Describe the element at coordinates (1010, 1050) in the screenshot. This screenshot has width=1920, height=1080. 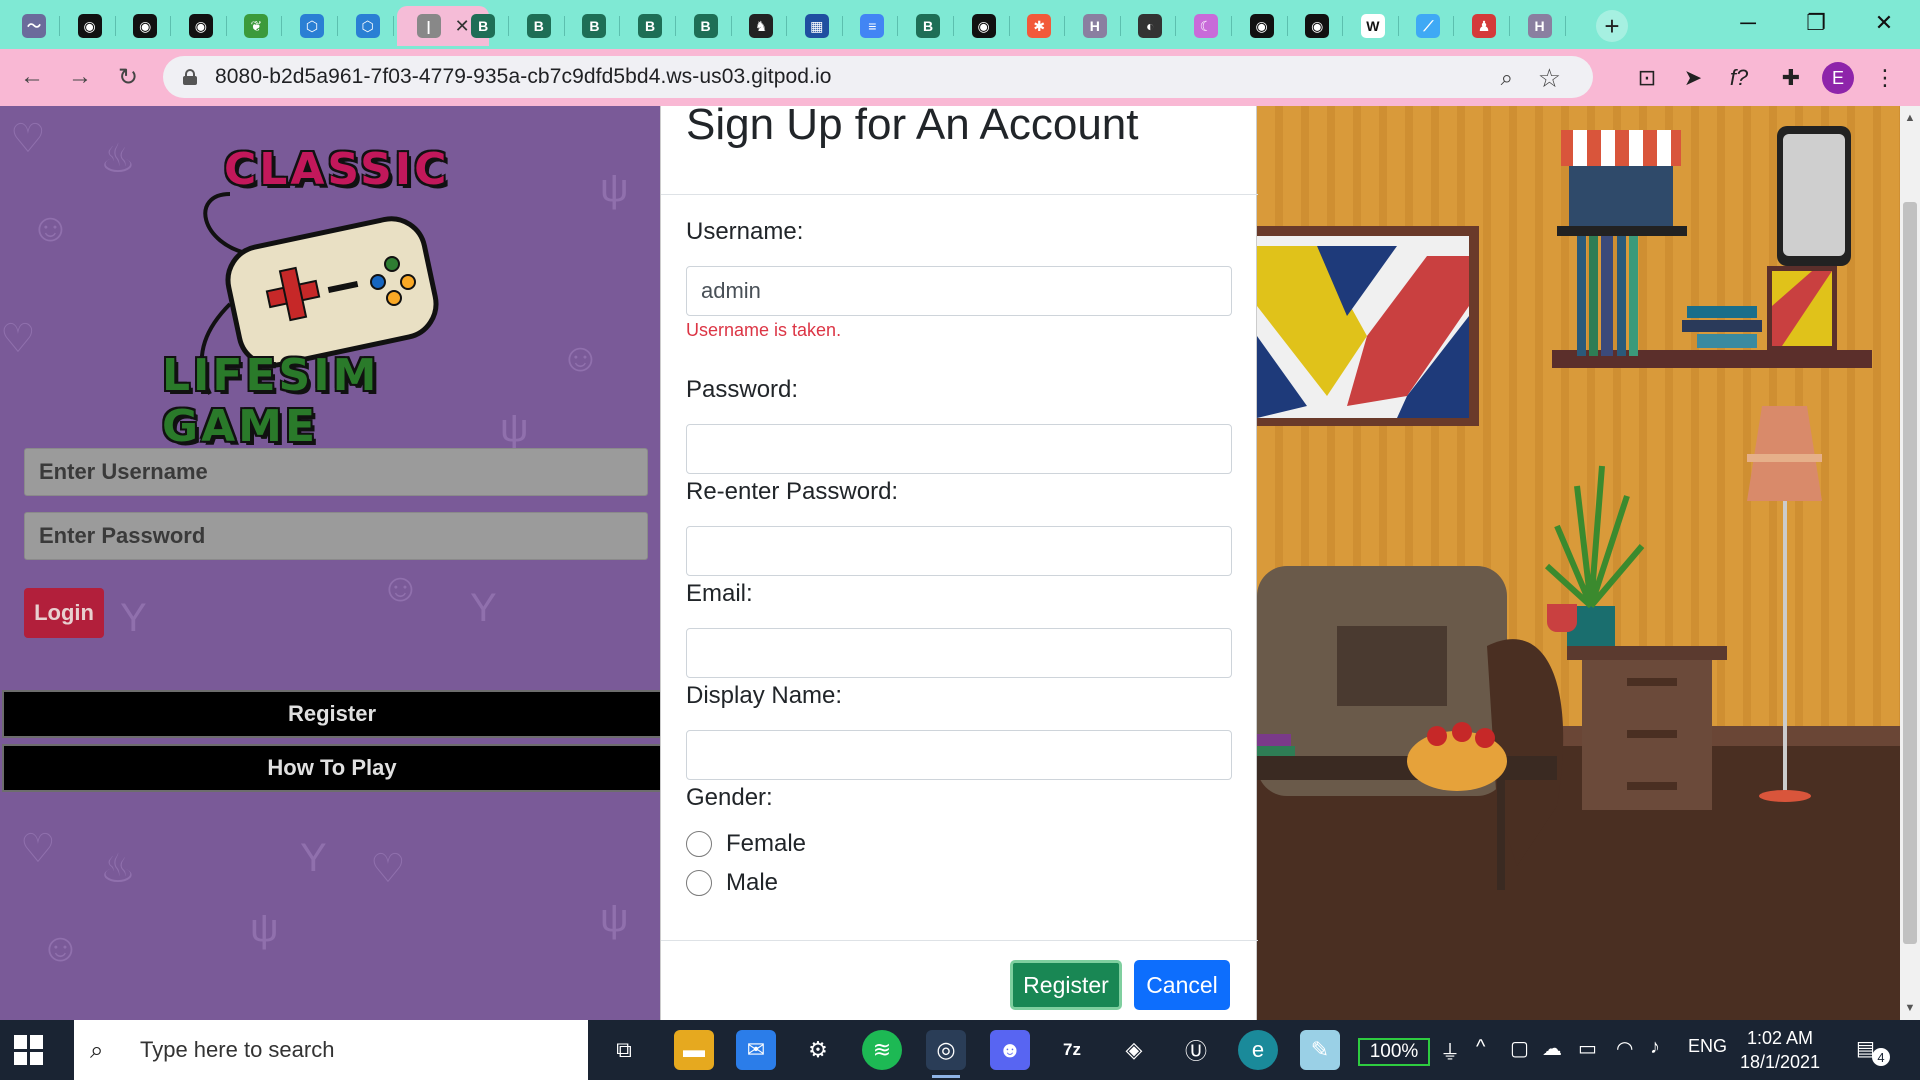
I see `discord-icon: ☻` at that location.